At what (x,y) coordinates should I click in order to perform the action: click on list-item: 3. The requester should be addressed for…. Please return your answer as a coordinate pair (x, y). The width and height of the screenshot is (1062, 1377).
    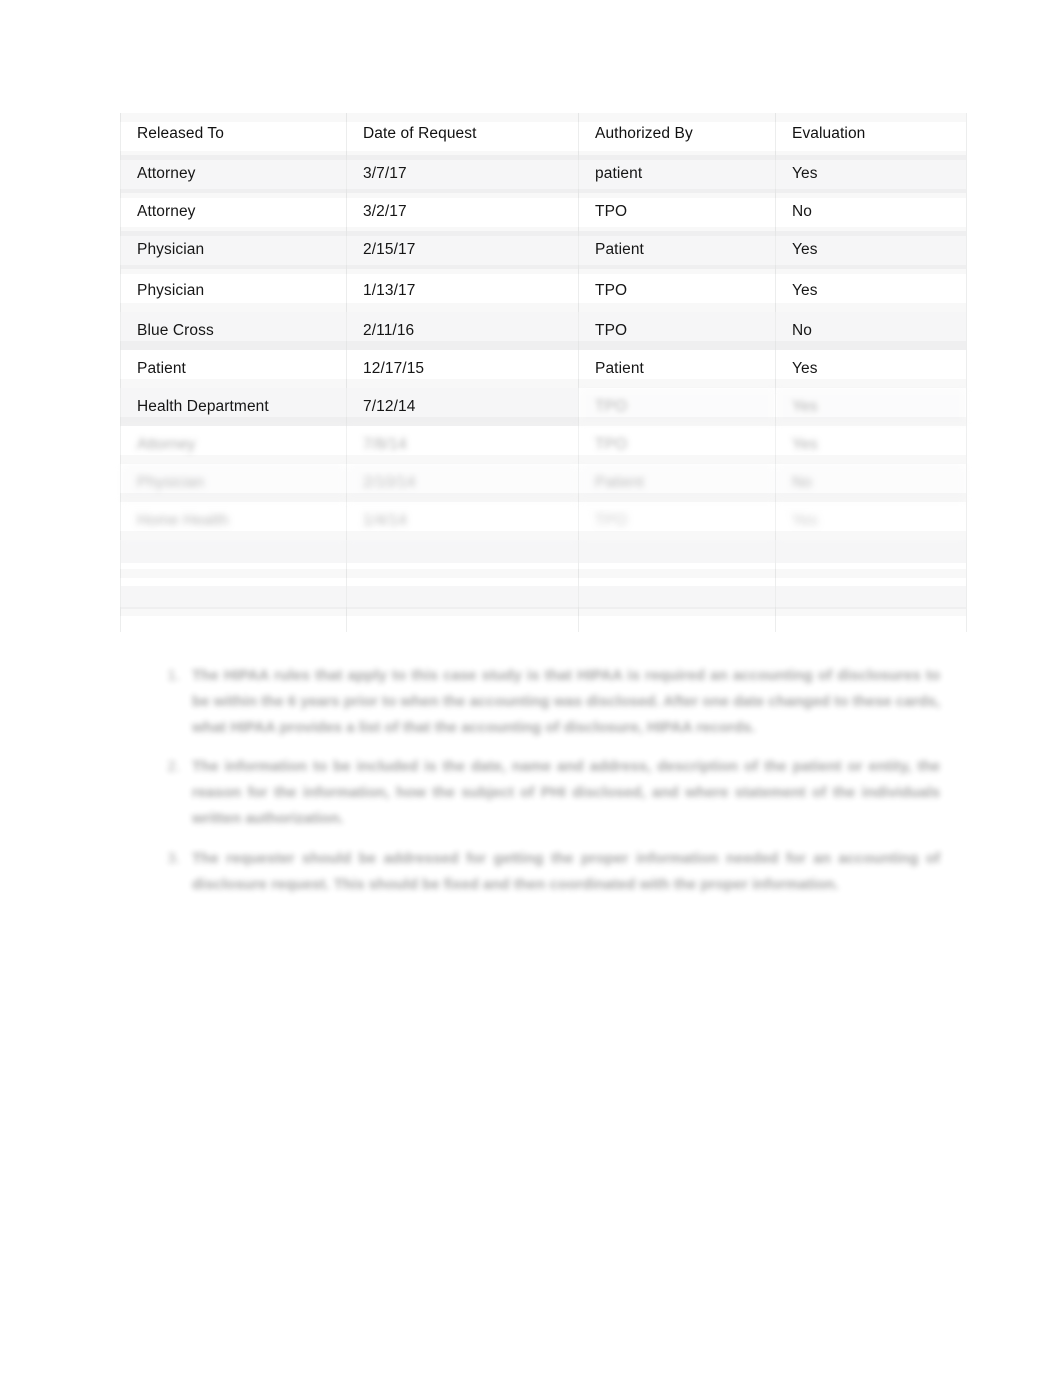
    Looking at the image, I should click on (545, 872).